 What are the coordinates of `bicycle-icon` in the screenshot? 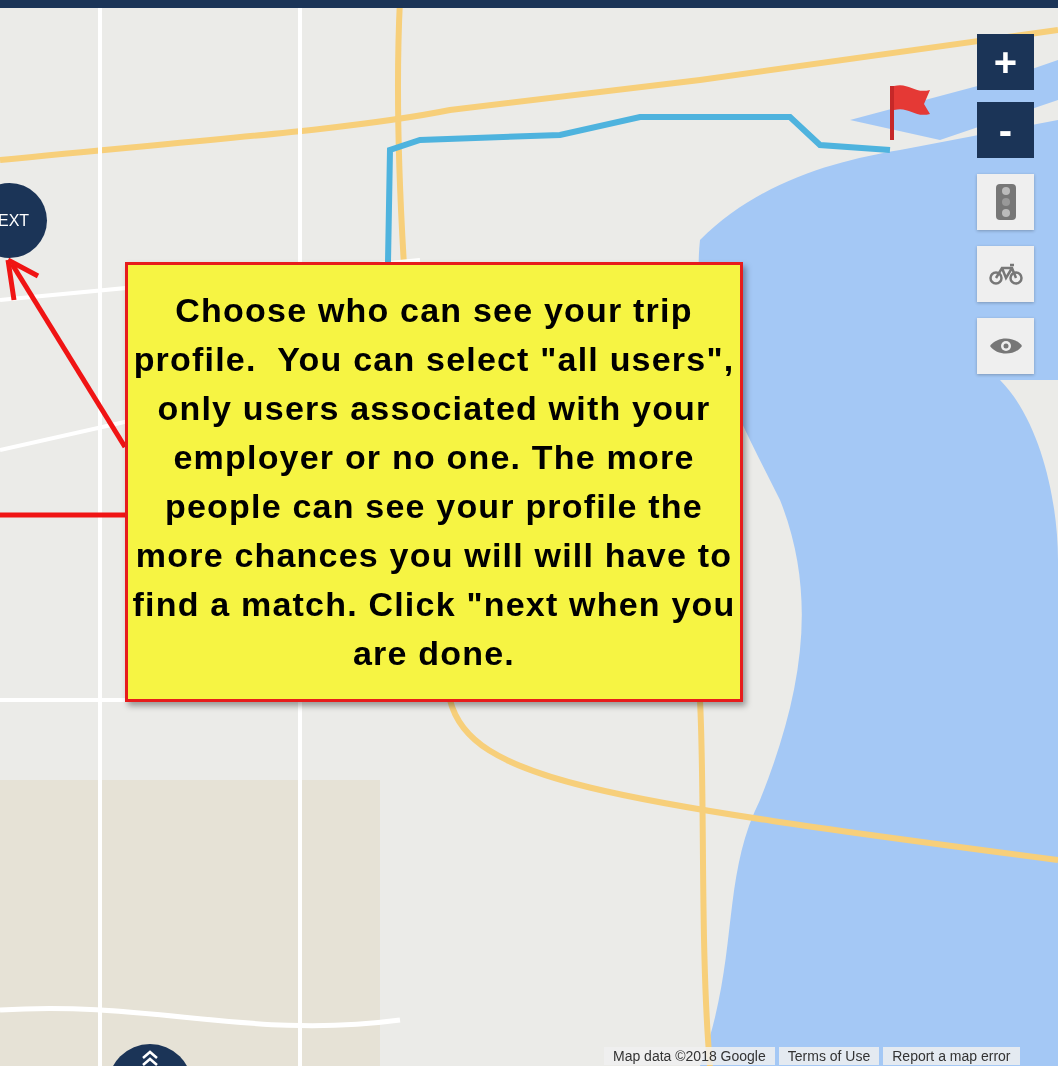 It's located at (1005, 274).